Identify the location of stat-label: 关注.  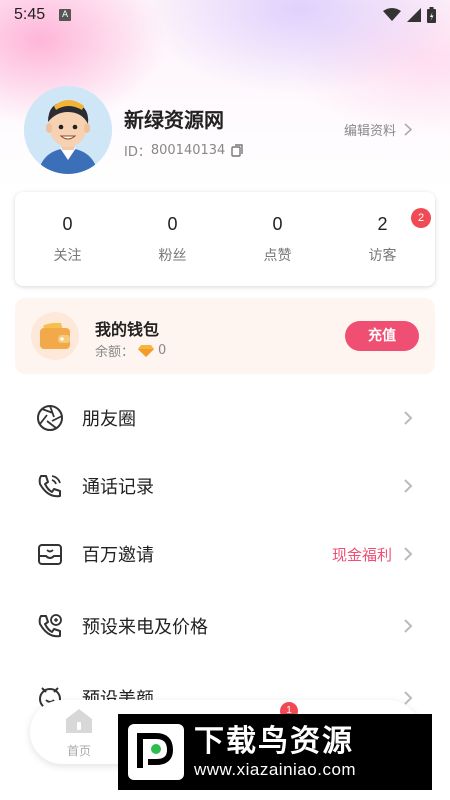
(67, 256).